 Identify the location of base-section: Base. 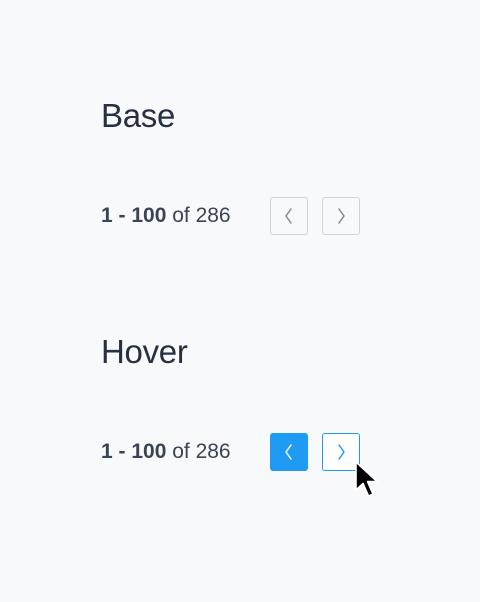
(138, 115).